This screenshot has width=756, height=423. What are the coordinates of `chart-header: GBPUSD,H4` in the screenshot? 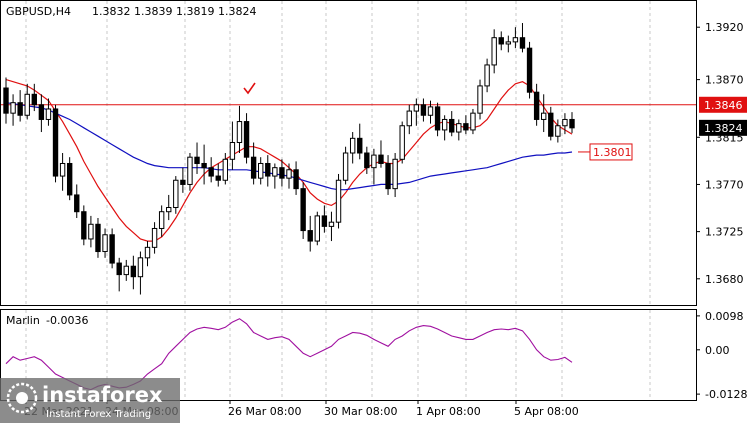 It's located at (38, 11).